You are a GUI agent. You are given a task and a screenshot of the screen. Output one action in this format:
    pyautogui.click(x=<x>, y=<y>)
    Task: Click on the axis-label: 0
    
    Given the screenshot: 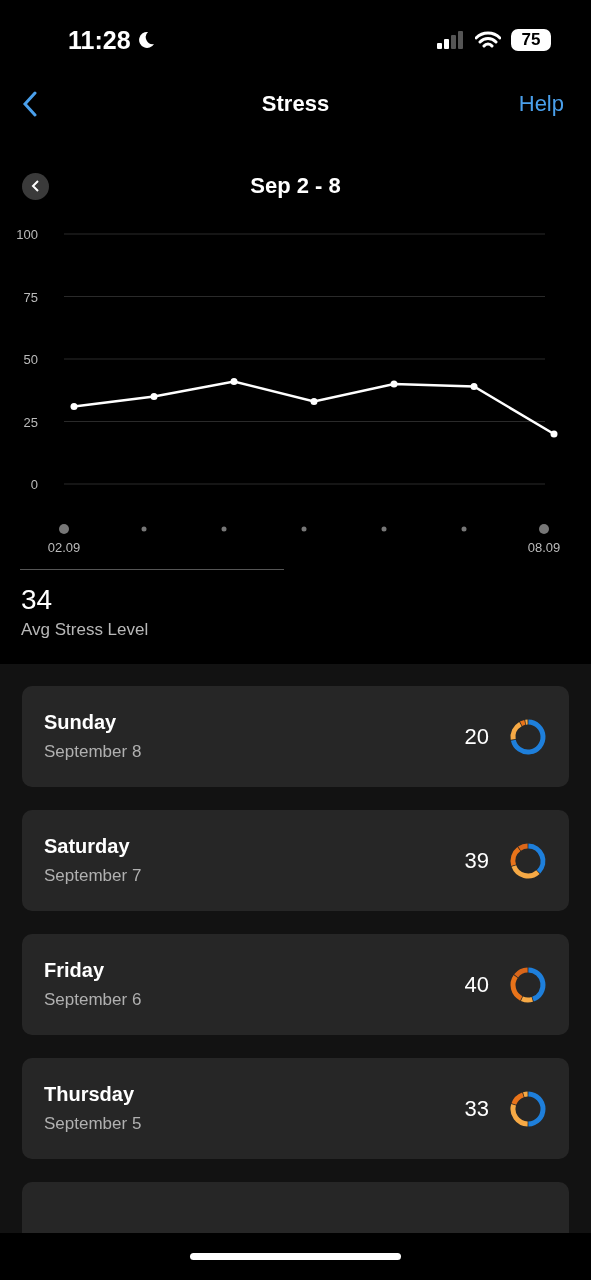 What is the action you would take?
    pyautogui.click(x=34, y=484)
    